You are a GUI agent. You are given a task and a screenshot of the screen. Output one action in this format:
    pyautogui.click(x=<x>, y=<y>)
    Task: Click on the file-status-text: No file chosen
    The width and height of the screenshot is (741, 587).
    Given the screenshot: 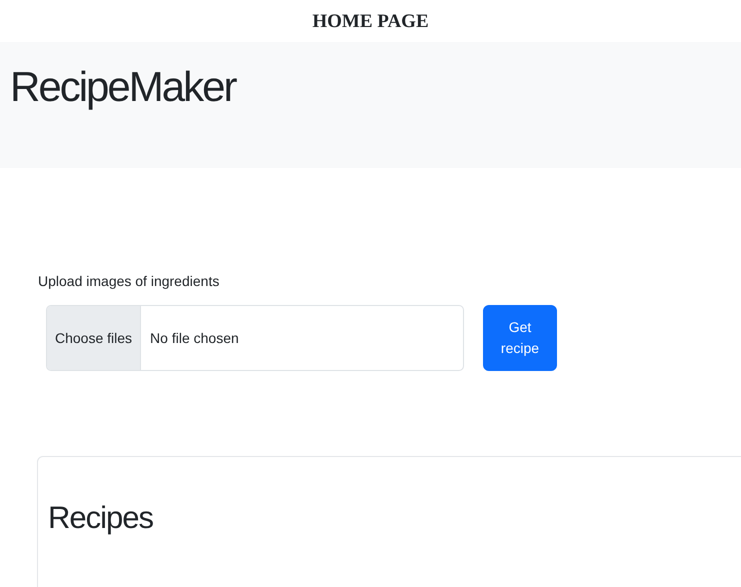 What is the action you would take?
    pyautogui.click(x=194, y=338)
    